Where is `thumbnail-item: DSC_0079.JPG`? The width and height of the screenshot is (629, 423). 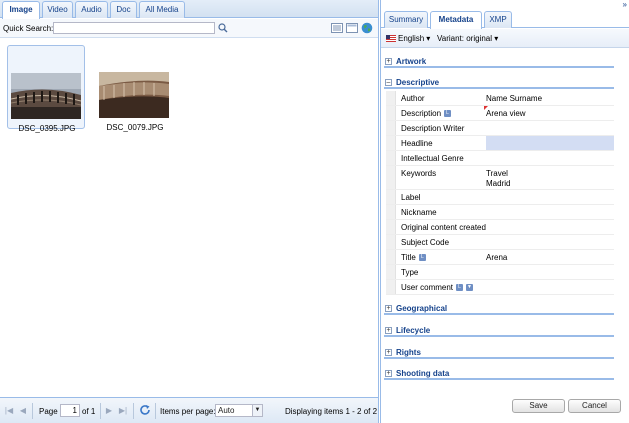
thumbnail-item: DSC_0079.JPG is located at coordinates (135, 88).